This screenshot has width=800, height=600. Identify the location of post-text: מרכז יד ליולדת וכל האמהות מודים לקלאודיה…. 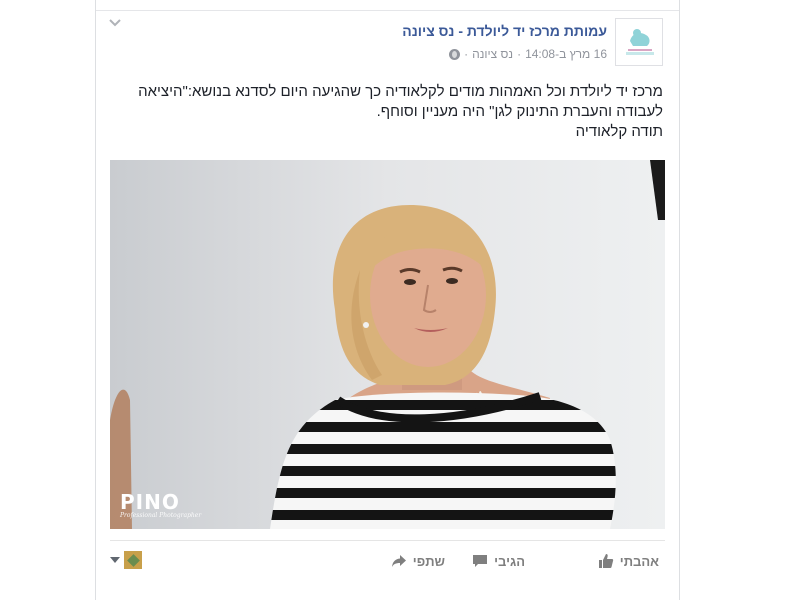
(390, 112).